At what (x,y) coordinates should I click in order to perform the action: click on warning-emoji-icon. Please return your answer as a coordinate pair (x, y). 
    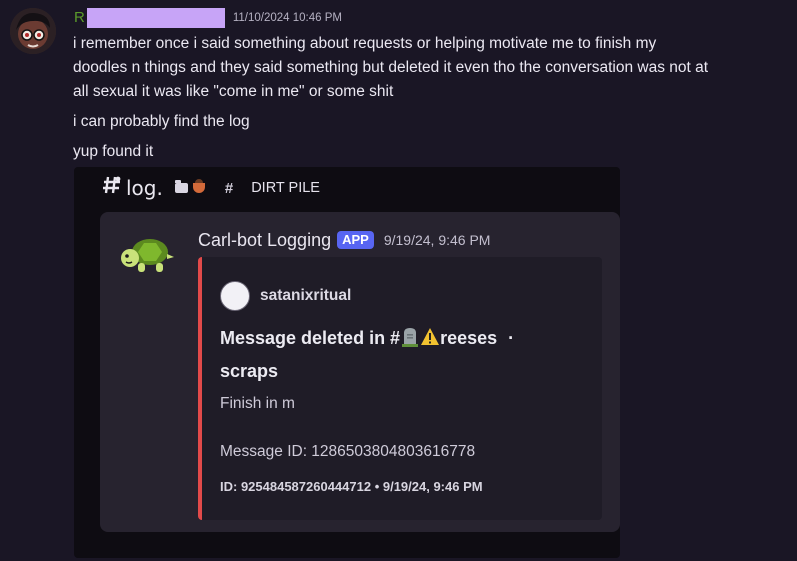
    Looking at the image, I should click on (430, 341).